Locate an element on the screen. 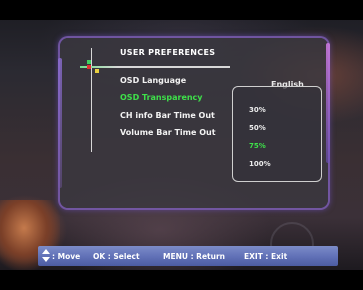 This screenshot has width=363, height=290. help-move: : Move is located at coordinates (66, 256).